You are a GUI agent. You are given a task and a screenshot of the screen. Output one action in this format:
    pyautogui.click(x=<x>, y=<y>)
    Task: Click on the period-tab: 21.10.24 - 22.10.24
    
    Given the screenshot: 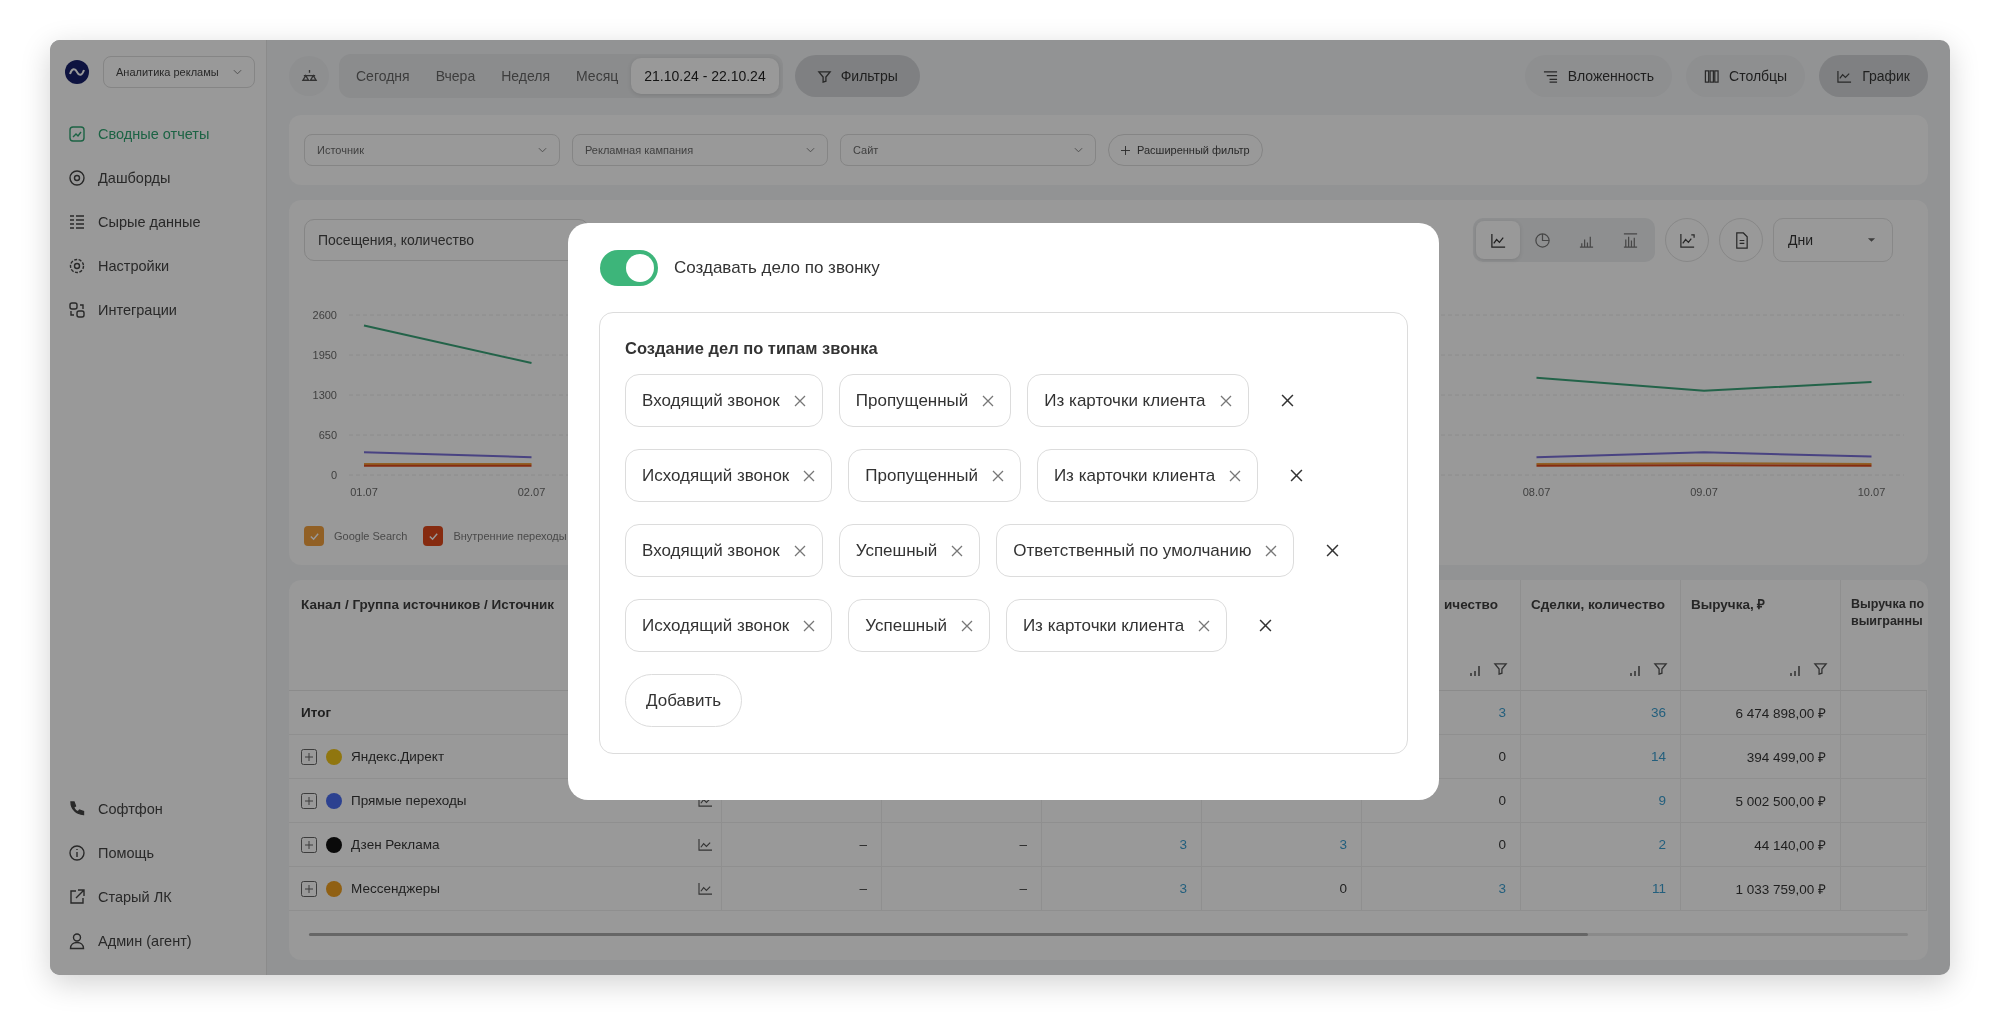 What is the action you would take?
    pyautogui.click(x=705, y=76)
    